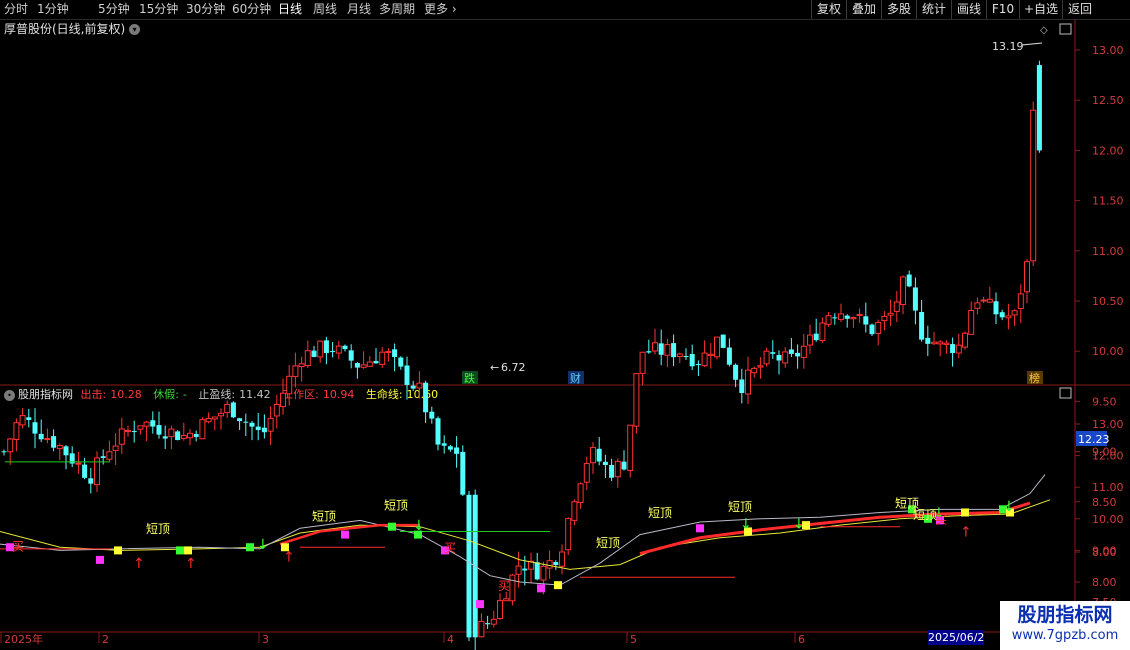 The image size is (1130, 650). Describe the element at coordinates (16, 9) in the screenshot. I see `period-tab-intraday: 分时` at that location.